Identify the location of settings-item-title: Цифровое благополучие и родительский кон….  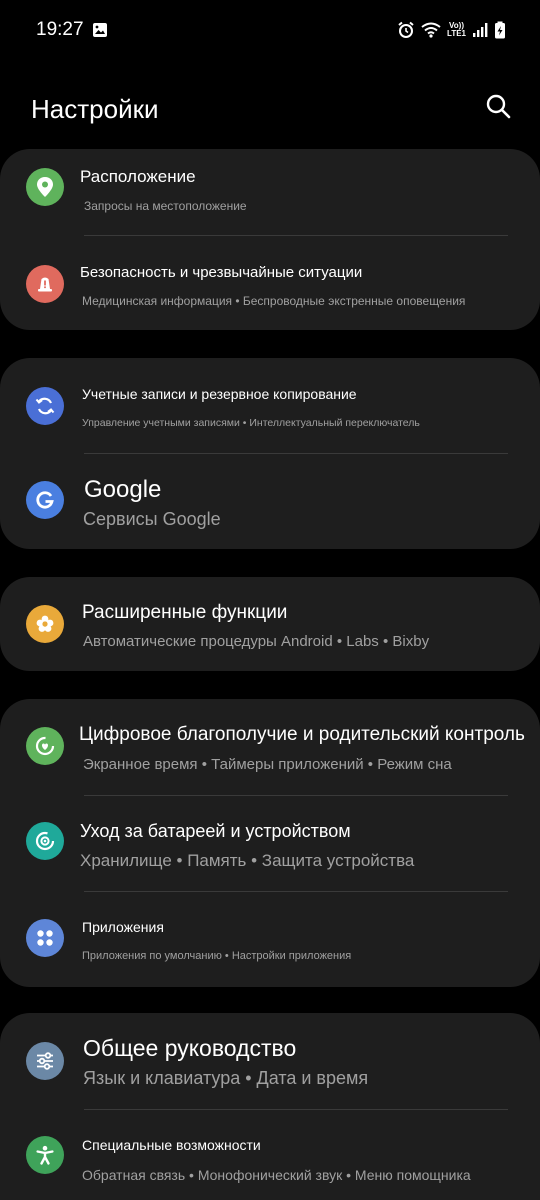
(302, 734).